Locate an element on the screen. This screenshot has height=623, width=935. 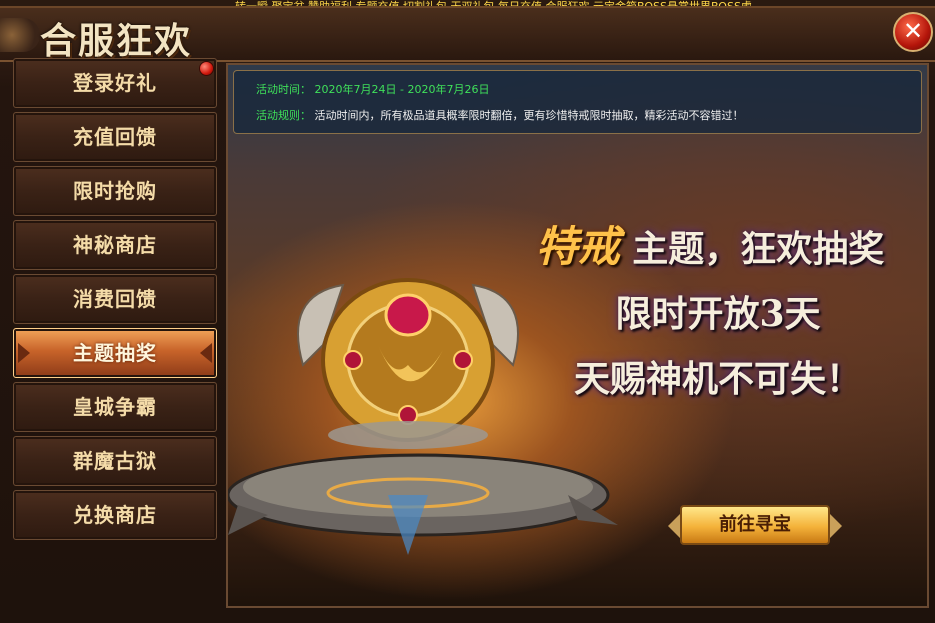
sidebar-item-label: 皇城争霸 is located at coordinates (115, 407).